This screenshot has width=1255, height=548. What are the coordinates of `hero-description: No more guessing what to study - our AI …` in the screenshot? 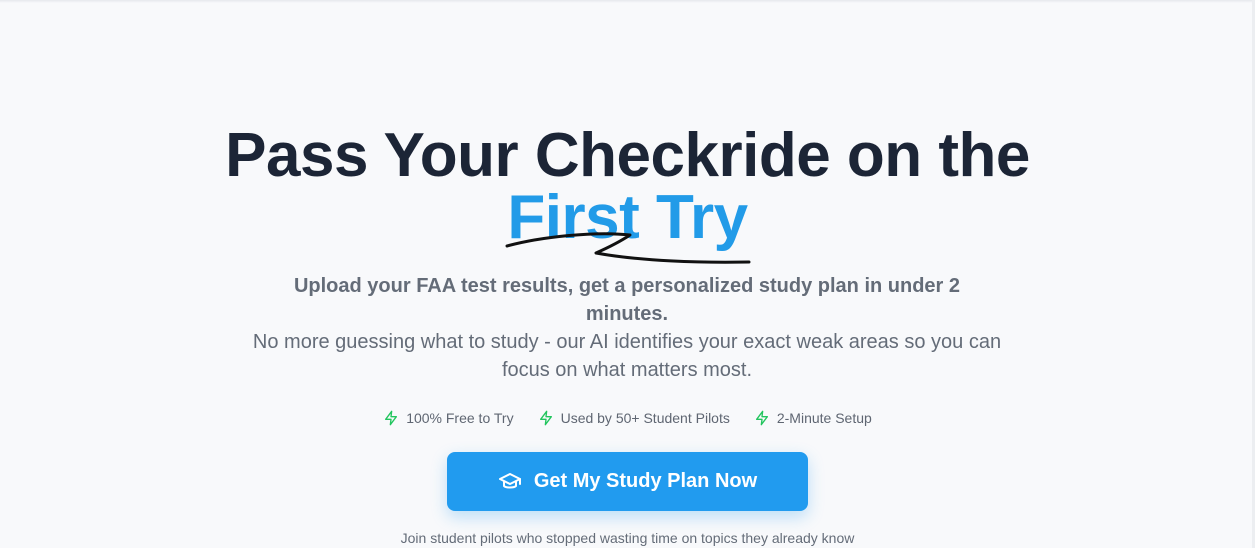 It's located at (627, 356).